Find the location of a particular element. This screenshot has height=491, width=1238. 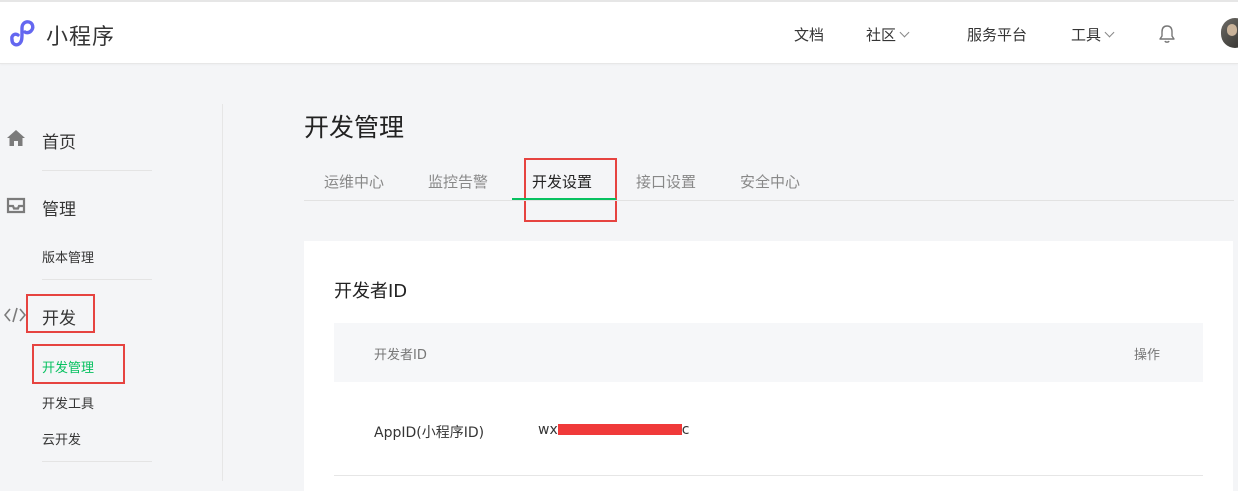

nav-service-platform: 服务平台 is located at coordinates (997, 34).